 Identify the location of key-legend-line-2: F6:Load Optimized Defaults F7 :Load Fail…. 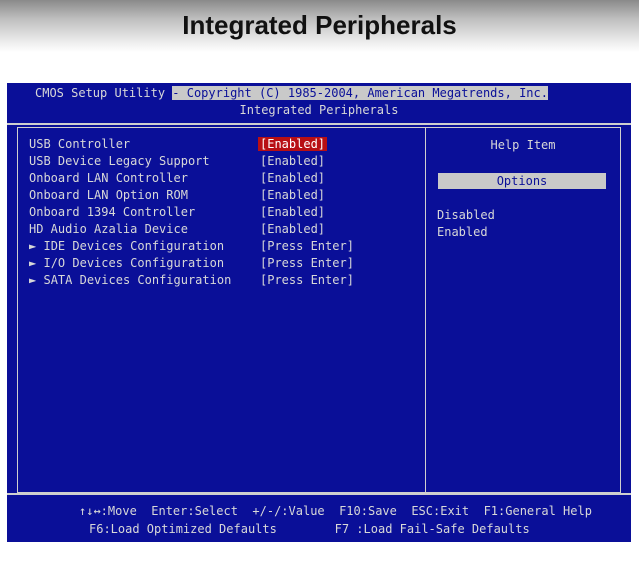
(309, 529).